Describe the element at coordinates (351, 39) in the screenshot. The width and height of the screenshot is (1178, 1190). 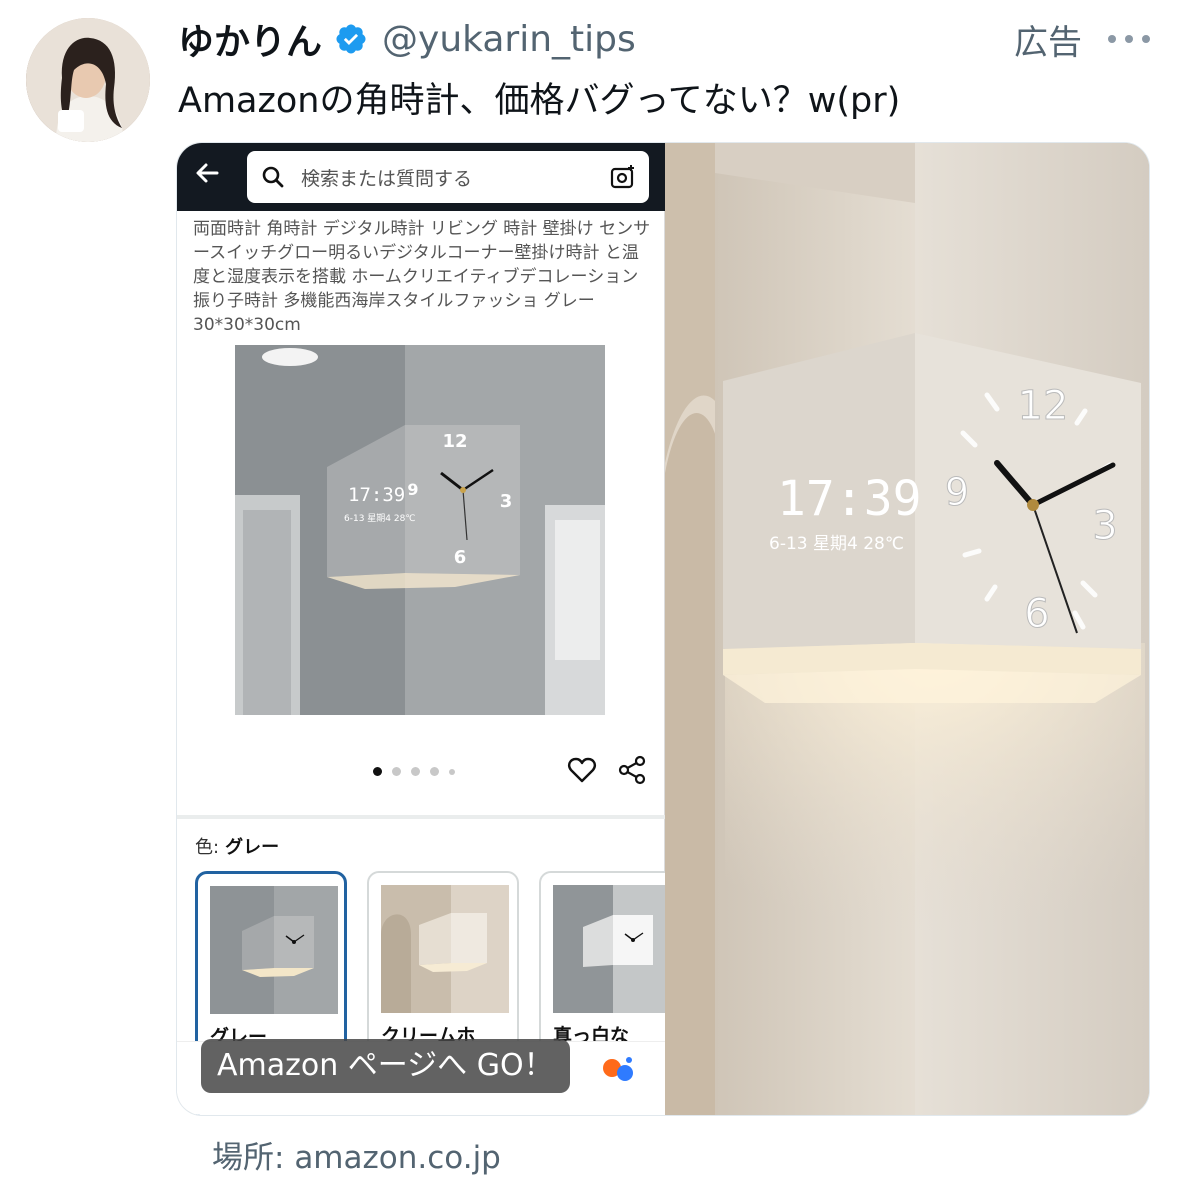
I see `verified-badge-icon` at that location.